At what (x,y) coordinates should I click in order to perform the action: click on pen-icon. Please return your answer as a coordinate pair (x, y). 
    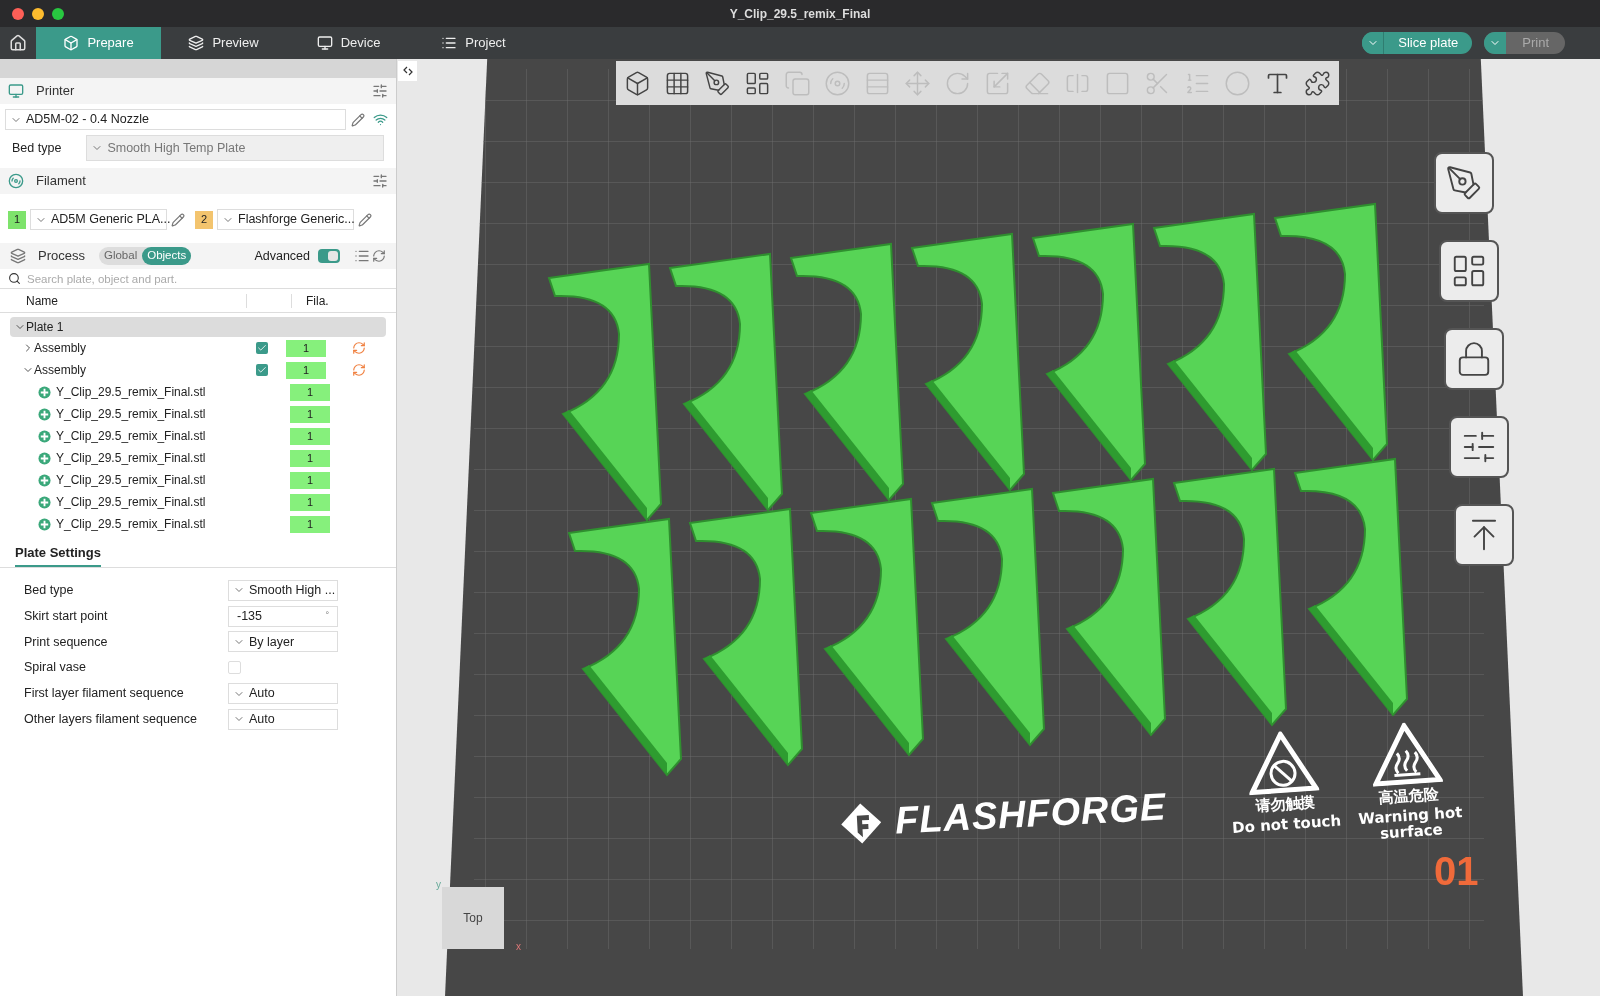
    Looking at the image, I should click on (1464, 183).